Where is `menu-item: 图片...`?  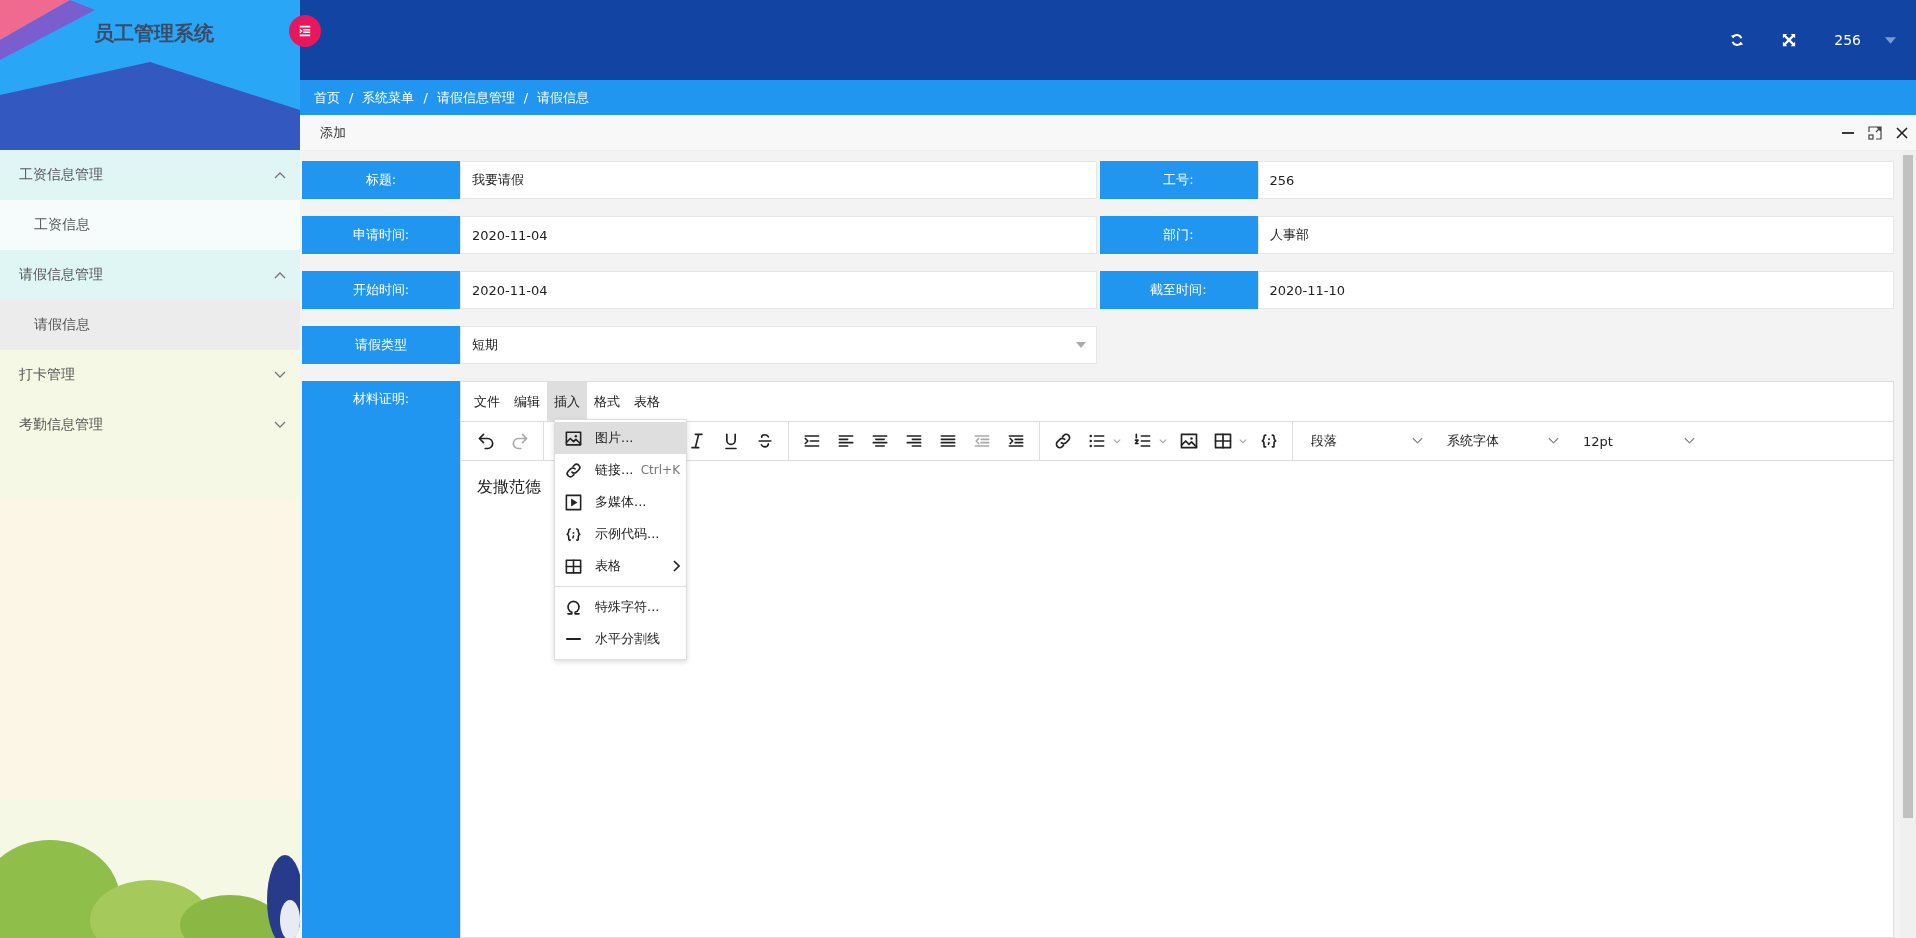 menu-item: 图片... is located at coordinates (620, 438).